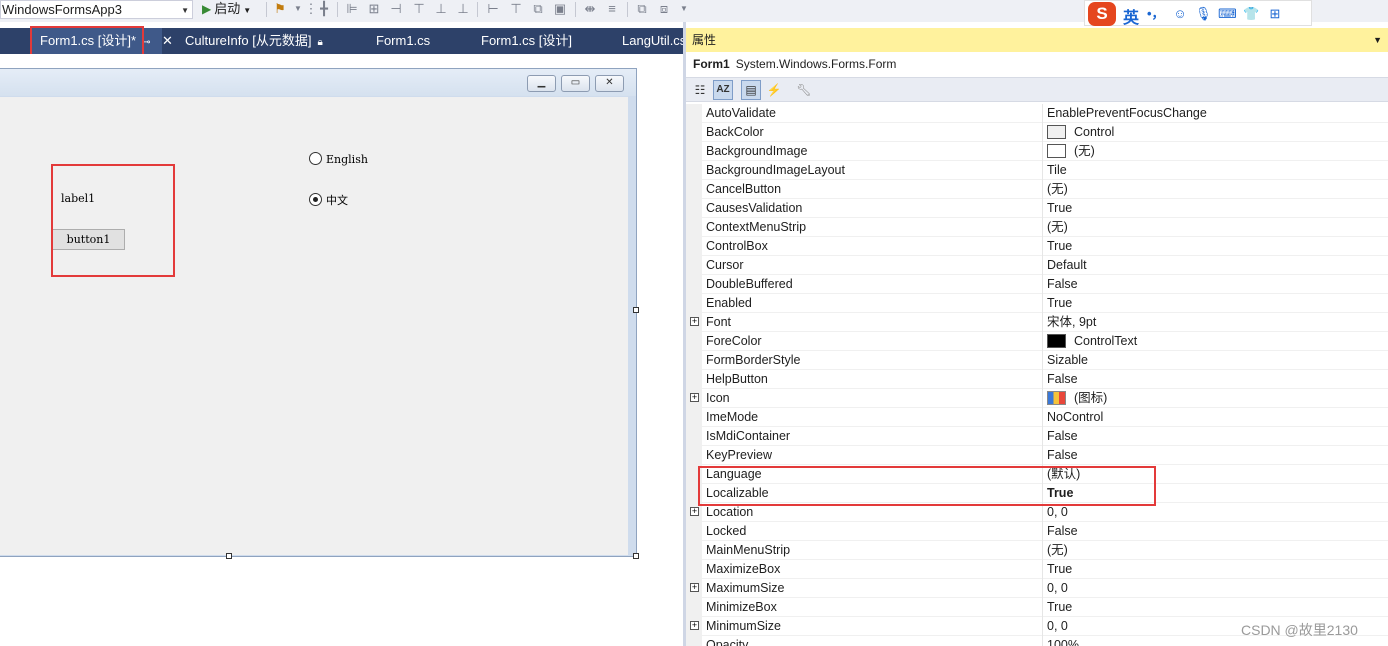  I want to click on bring-to-front-icon: ⧉, so click(642, 9).